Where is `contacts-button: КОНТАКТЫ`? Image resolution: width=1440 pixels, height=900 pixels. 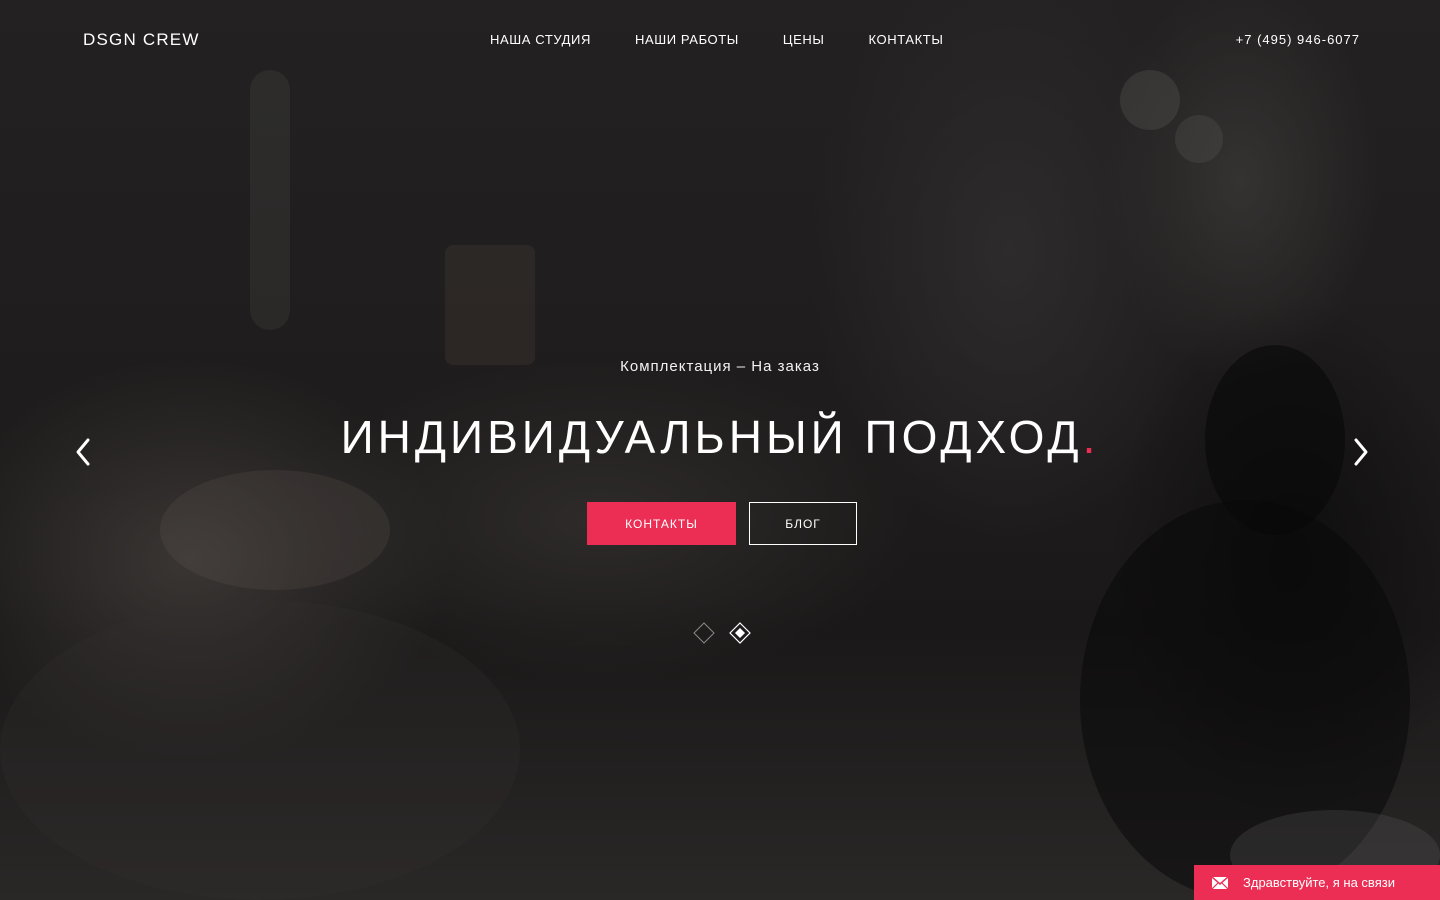
contacts-button: КОНТАКТЫ is located at coordinates (661, 523).